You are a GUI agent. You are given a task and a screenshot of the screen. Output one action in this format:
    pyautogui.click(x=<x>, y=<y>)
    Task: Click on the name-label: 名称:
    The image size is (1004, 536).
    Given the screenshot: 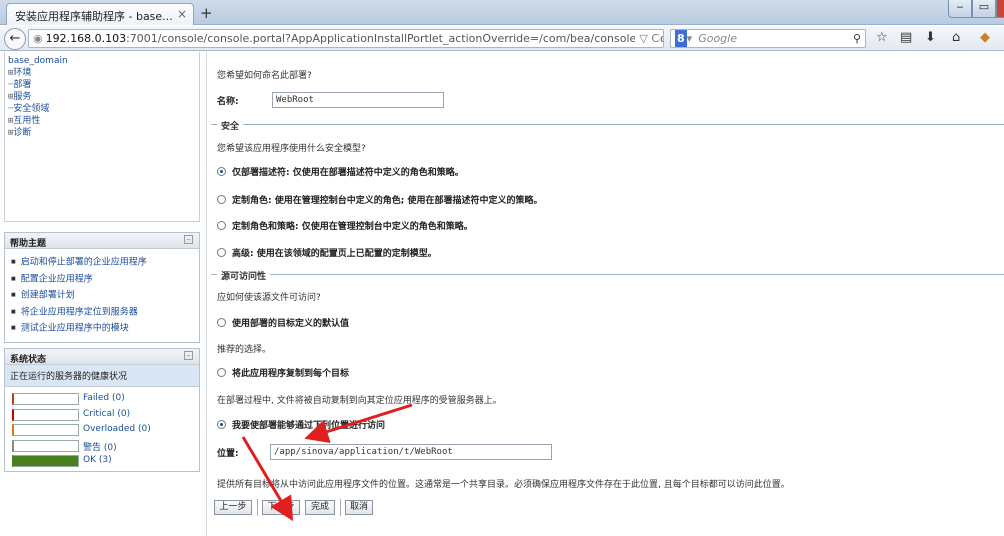 What is the action you would take?
    pyautogui.click(x=228, y=102)
    